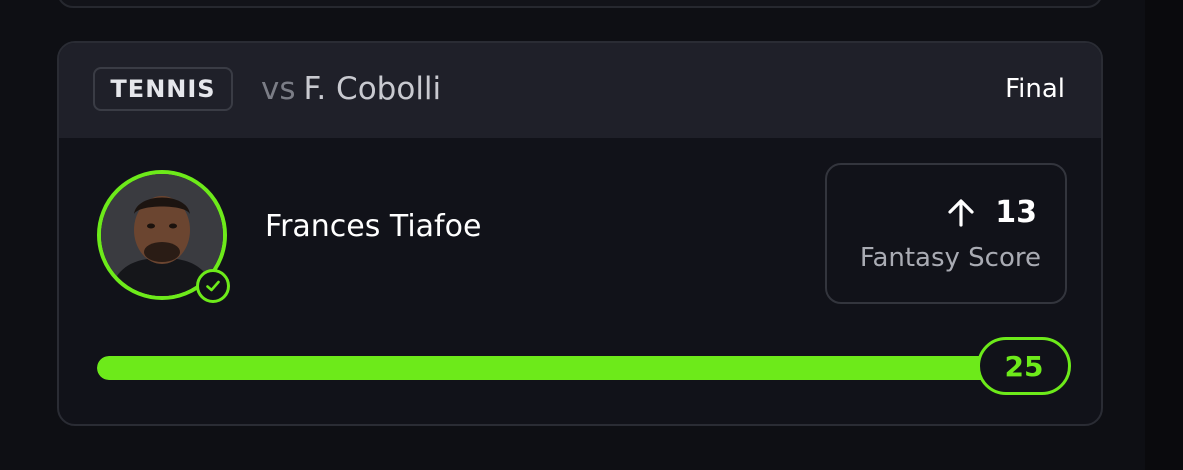 This screenshot has width=1183, height=470. I want to click on game-status: Final, so click(1035, 89).